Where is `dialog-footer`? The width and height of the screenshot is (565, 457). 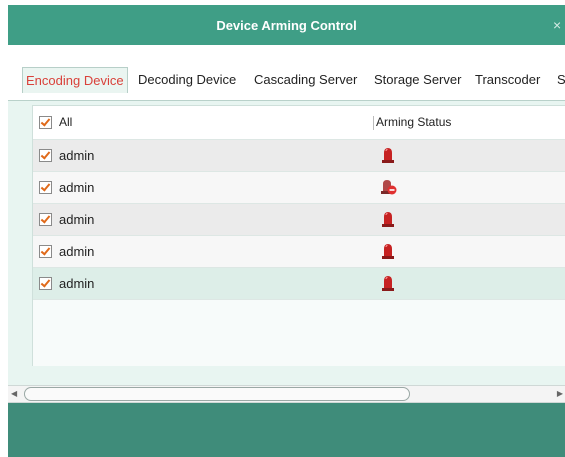 dialog-footer is located at coordinates (286, 430).